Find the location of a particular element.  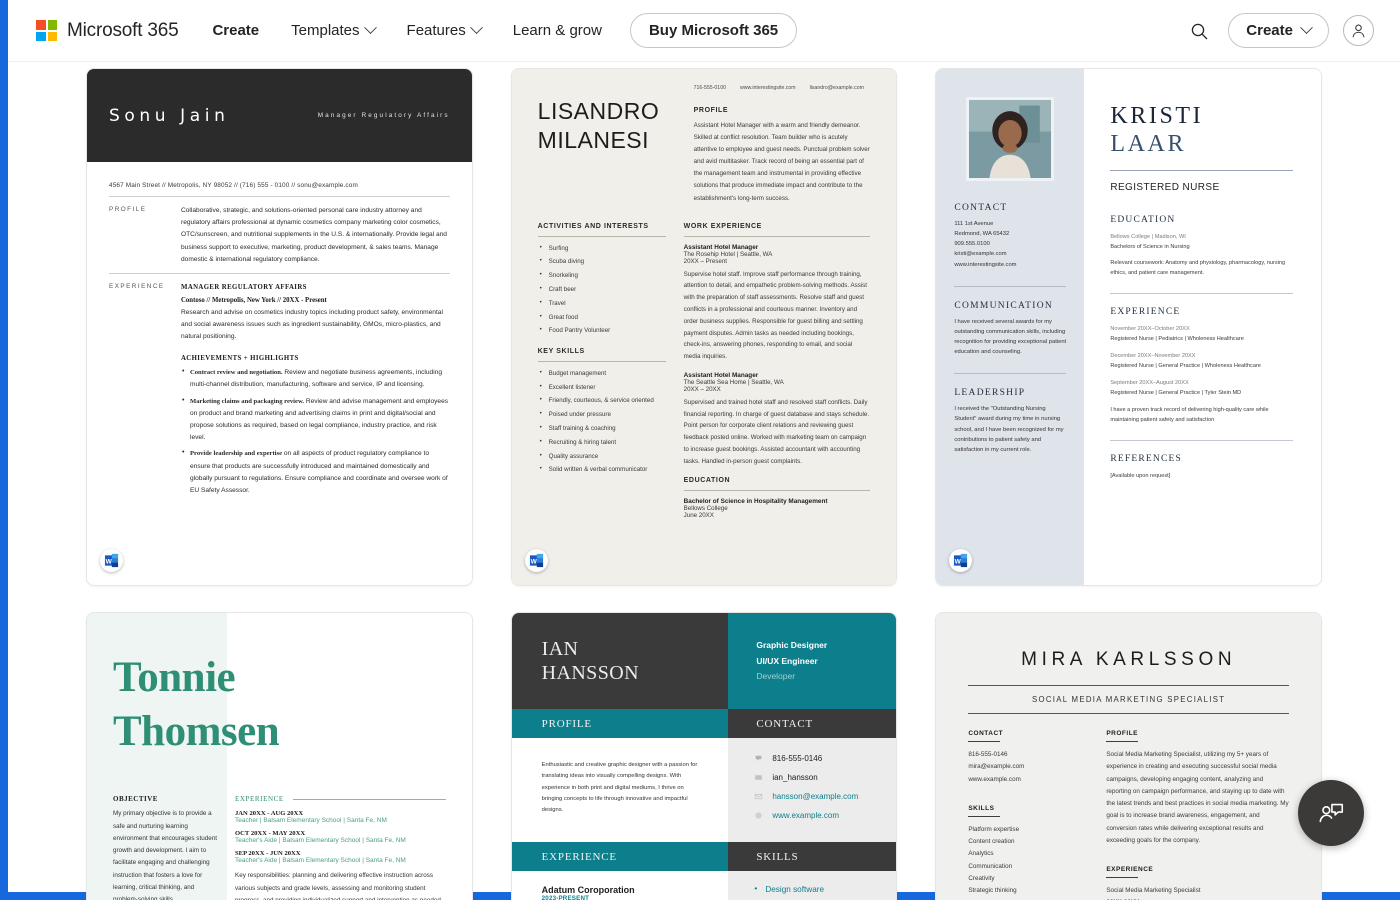

nav-label: Create is located at coordinates (236, 30).